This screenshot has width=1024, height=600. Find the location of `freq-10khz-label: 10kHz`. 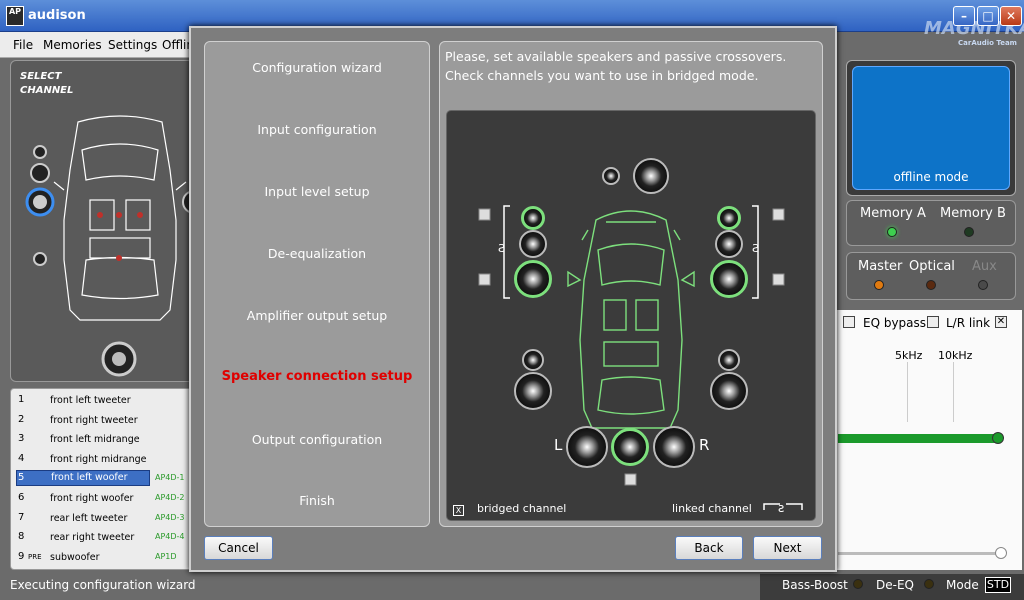

freq-10khz-label: 10kHz is located at coordinates (955, 355).